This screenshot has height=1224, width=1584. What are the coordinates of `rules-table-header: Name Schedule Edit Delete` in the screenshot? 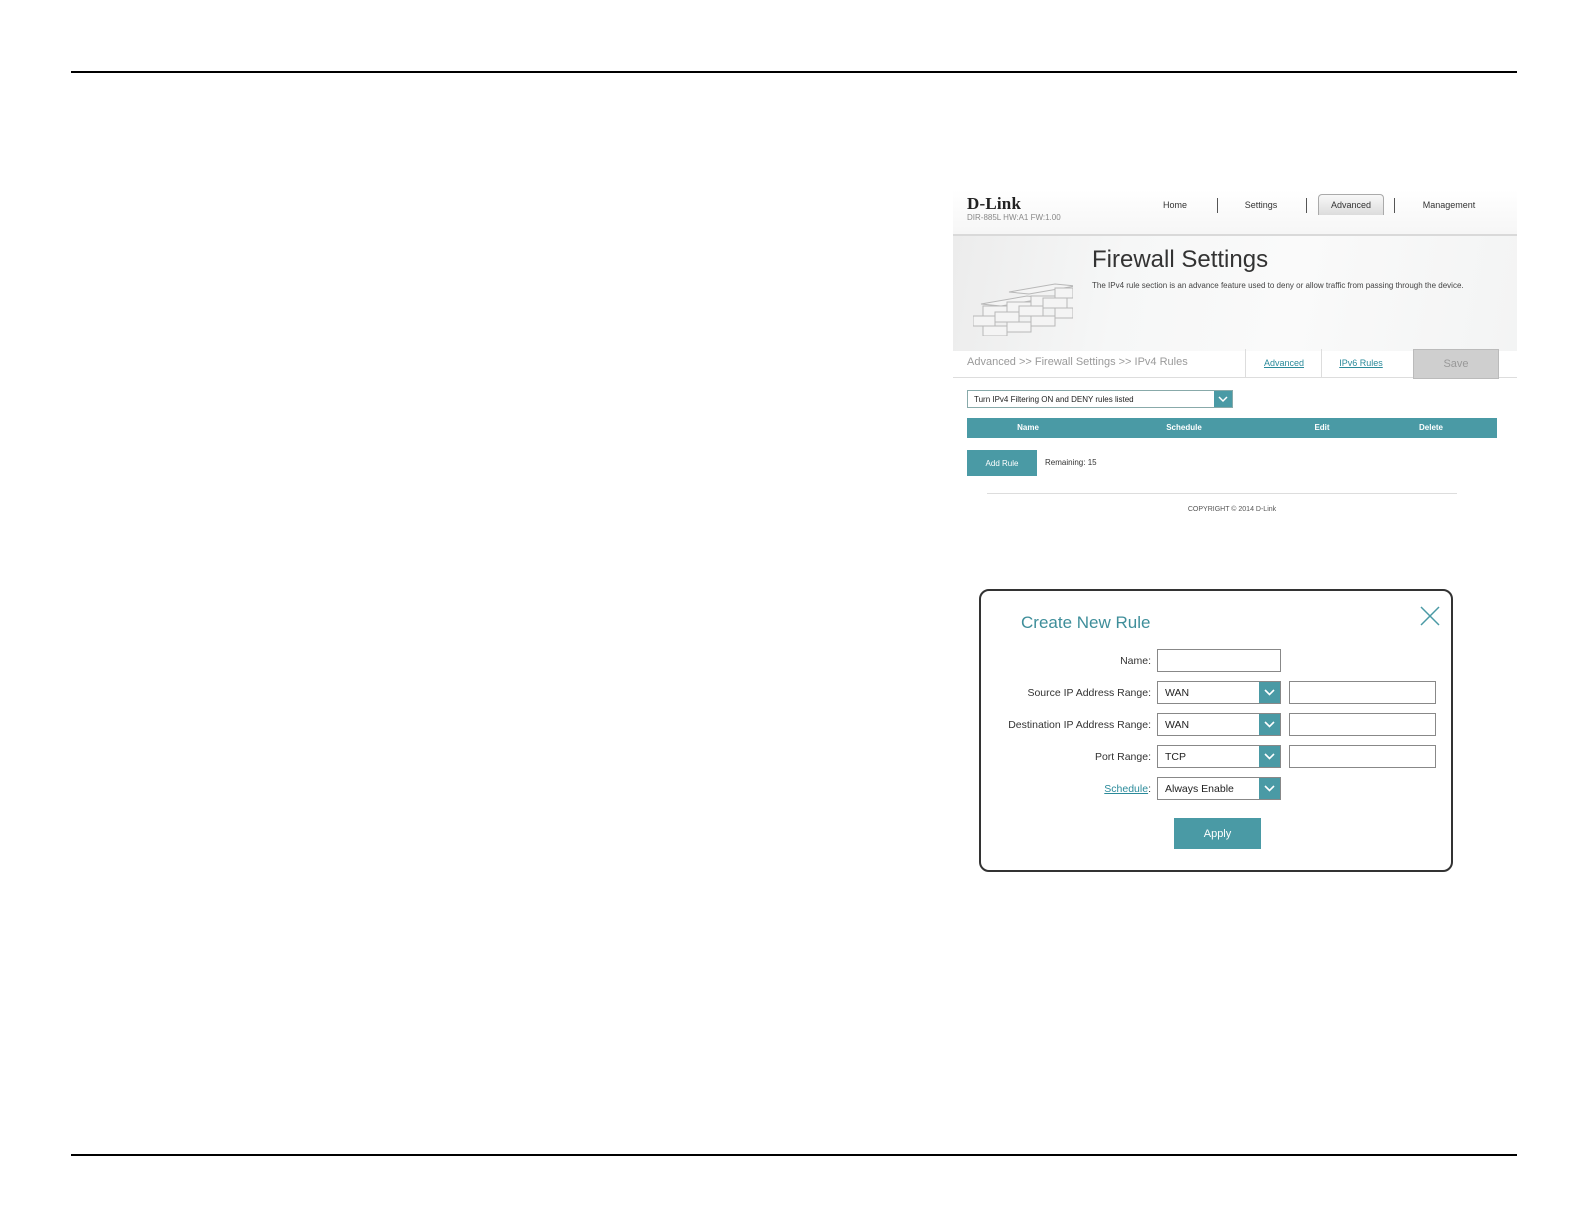 It's located at (1232, 428).